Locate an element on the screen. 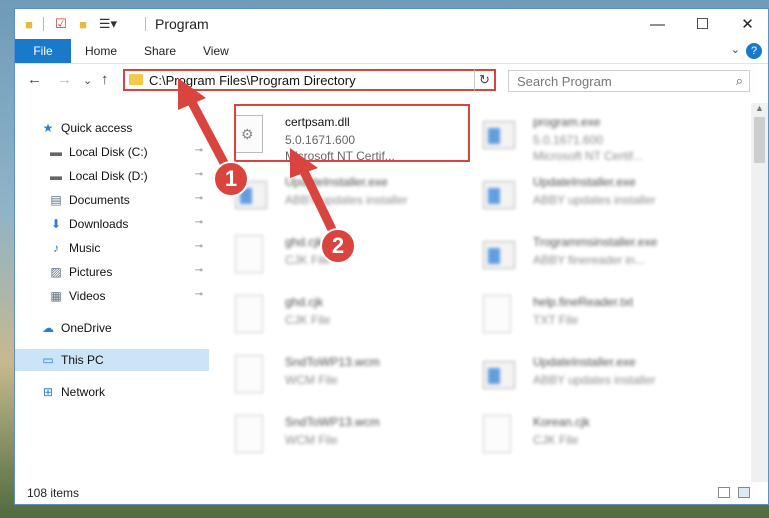 The height and width of the screenshot is (518, 769). tab-share: Share is located at coordinates (160, 51).